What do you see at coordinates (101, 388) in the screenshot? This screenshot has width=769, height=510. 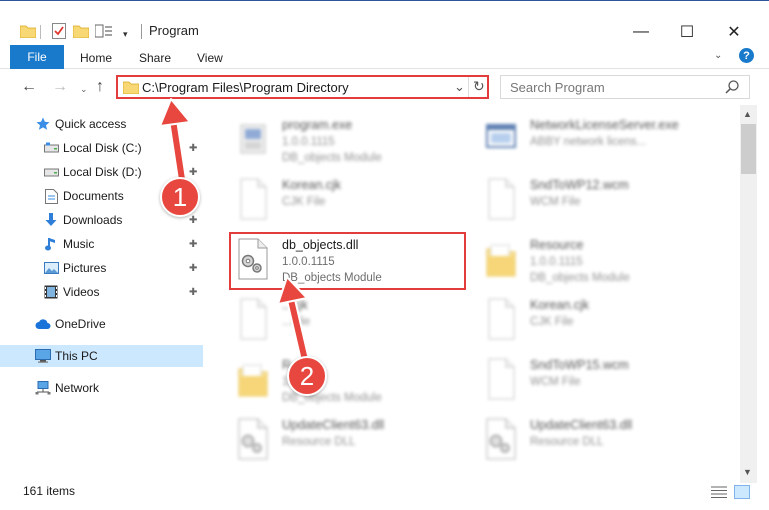 I see `sidebar-item-network: Network` at bounding box center [101, 388].